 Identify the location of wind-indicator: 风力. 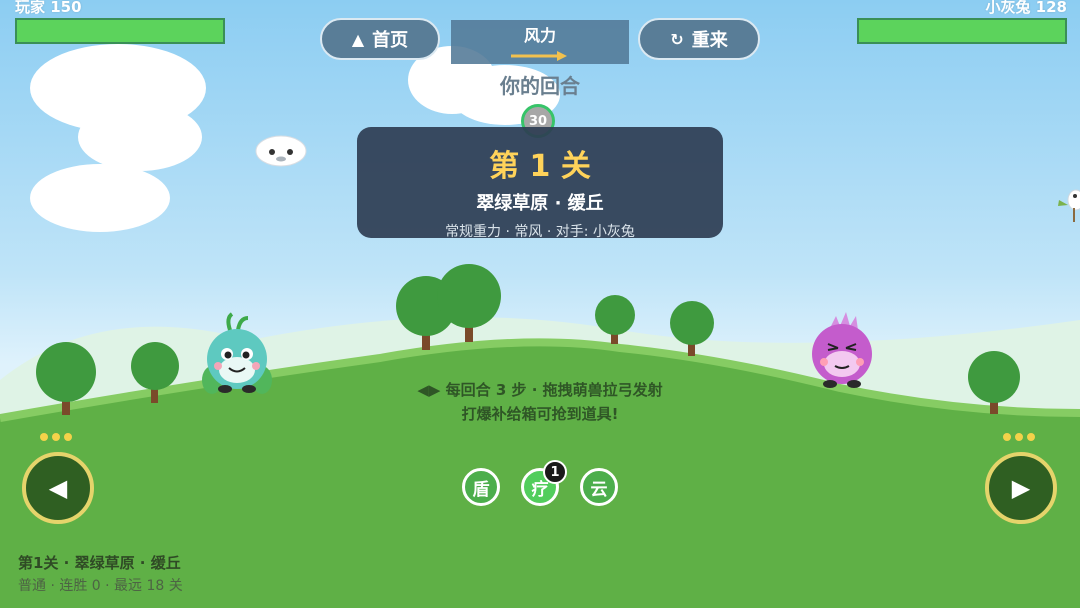
(540, 42).